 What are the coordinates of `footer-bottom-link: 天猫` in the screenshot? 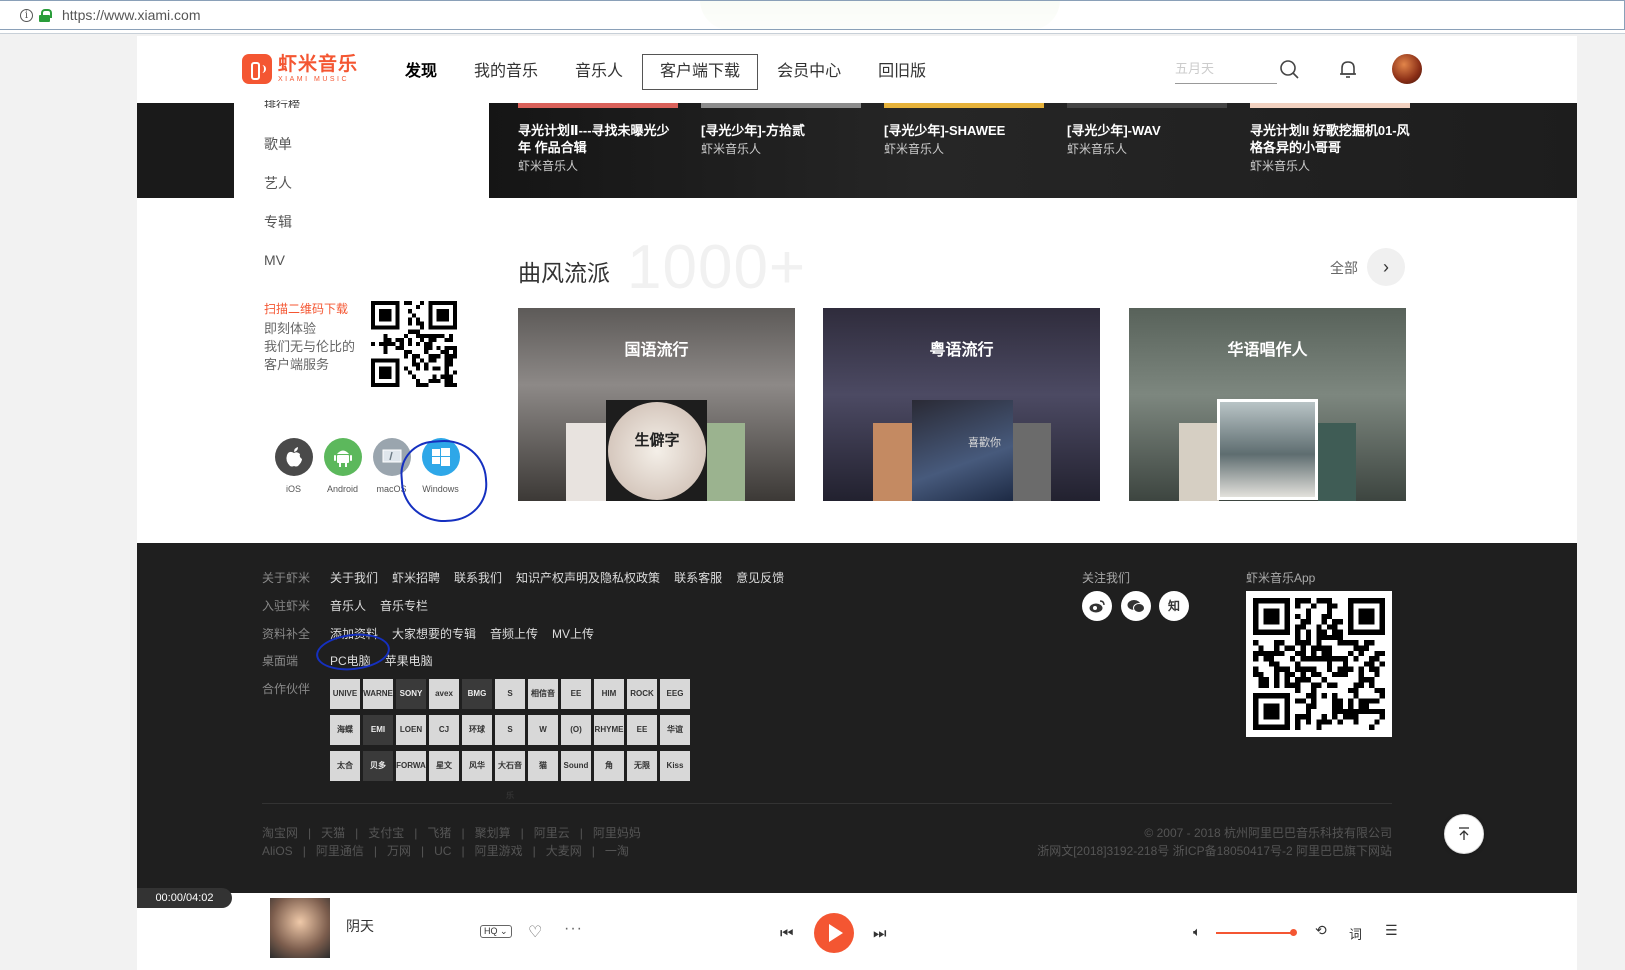 It's located at (333, 833).